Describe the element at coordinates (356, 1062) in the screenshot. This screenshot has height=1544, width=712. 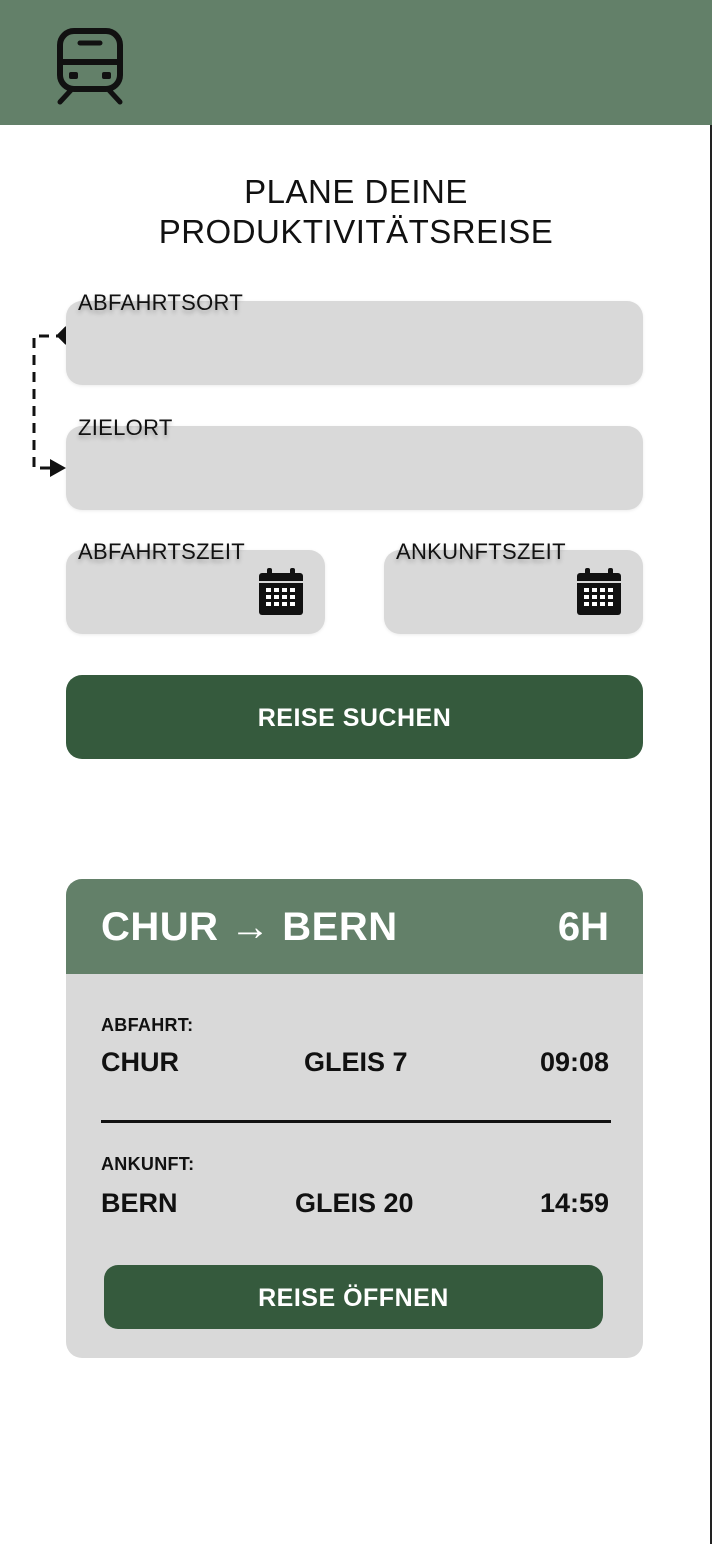
I see `departure-platform: GLEIS 7` at that location.